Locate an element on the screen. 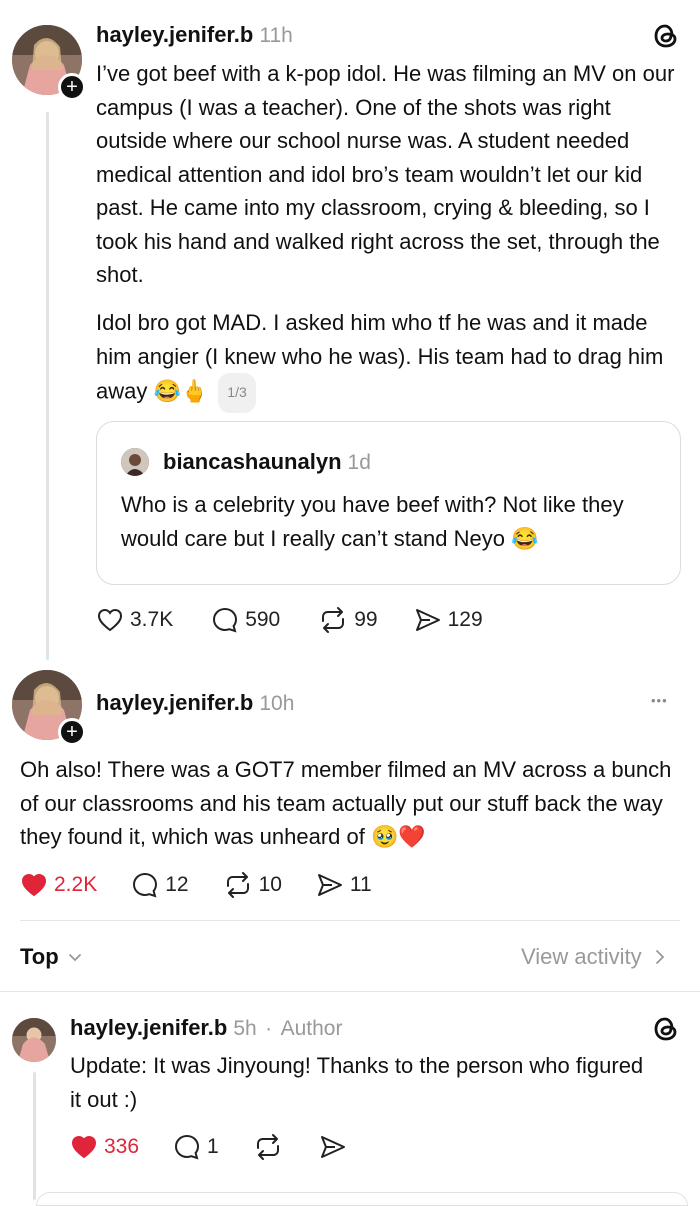  repost-button is located at coordinates (268, 1147).